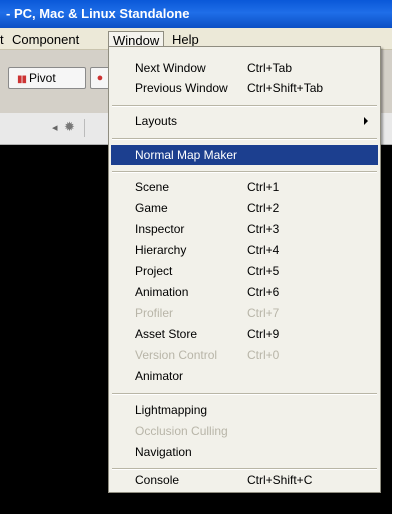  What do you see at coordinates (244, 480) in the screenshot?
I see `menu-item-console: Console Ctrl+Shift+C` at bounding box center [244, 480].